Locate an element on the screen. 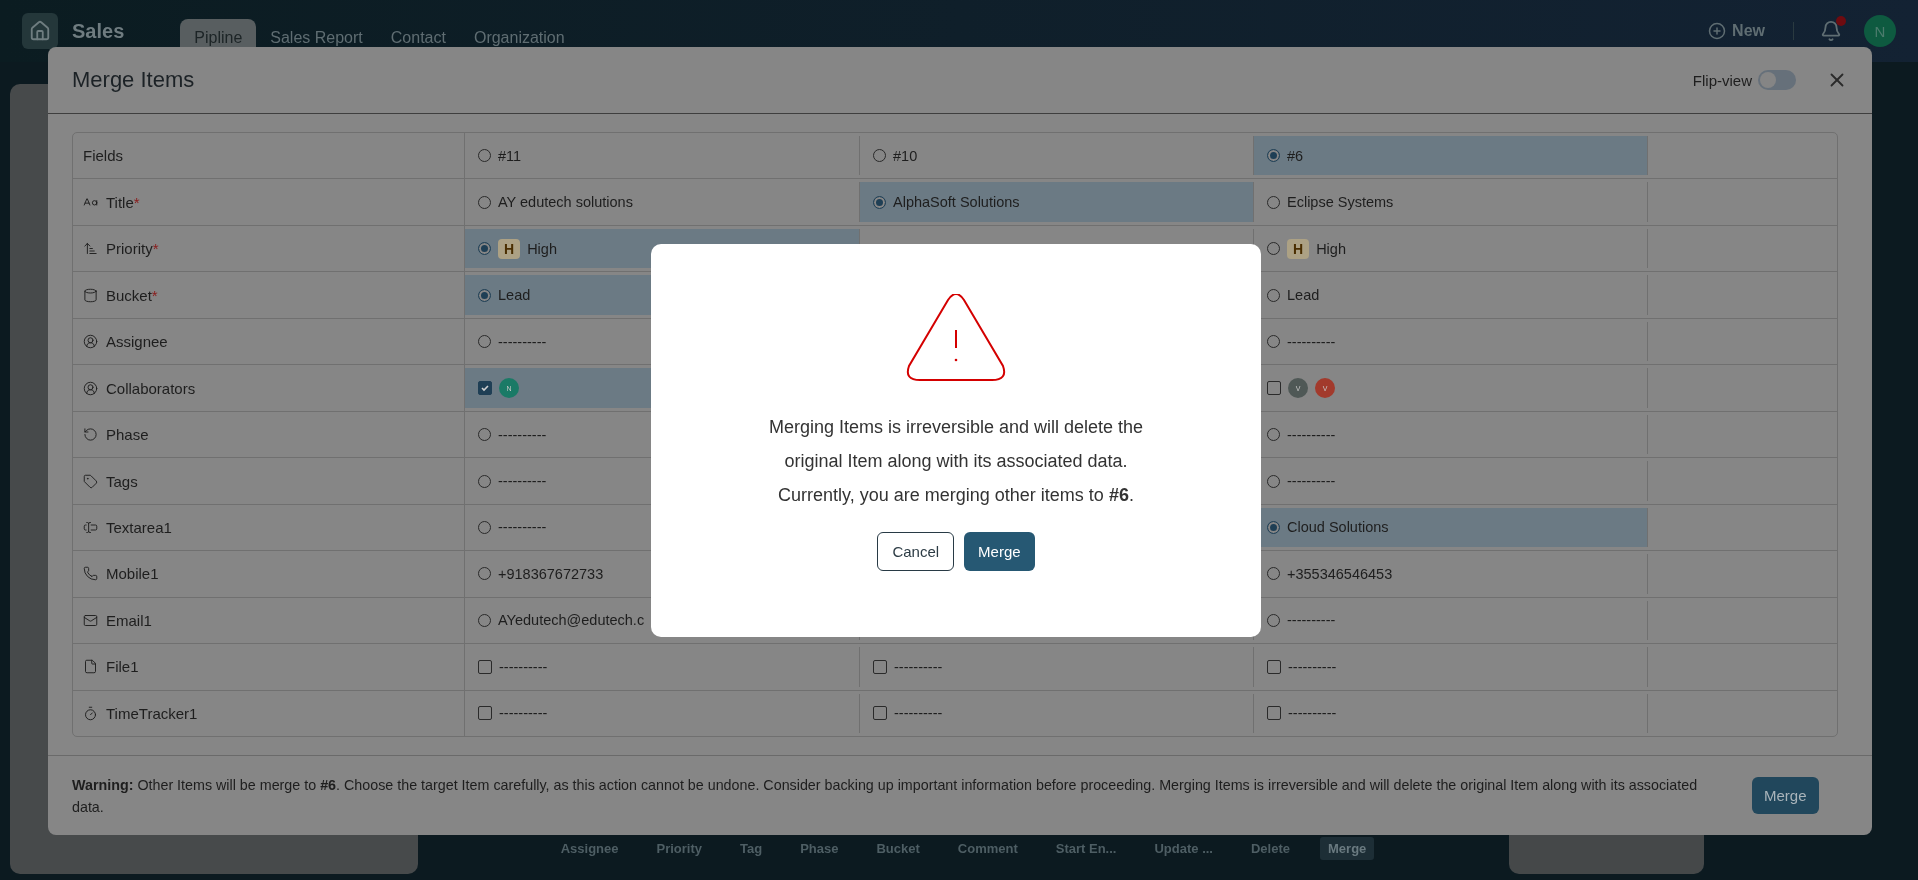  toolbar-item: Merge is located at coordinates (1347, 848).